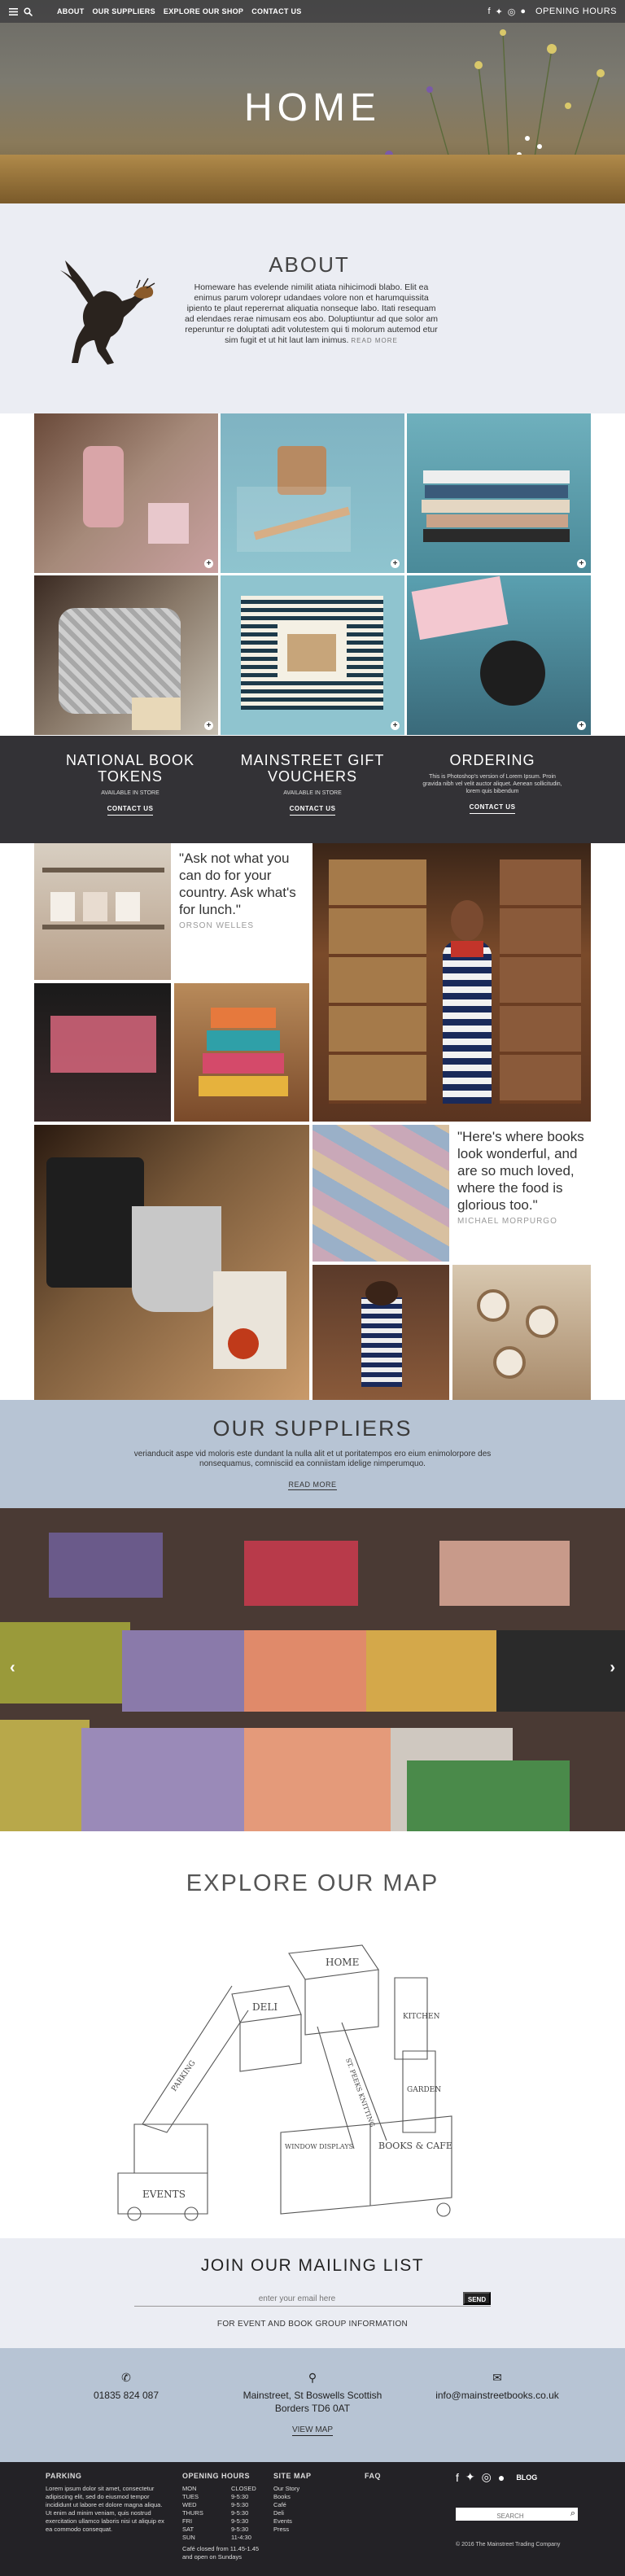 The image size is (625, 2576). What do you see at coordinates (217, 925) in the screenshot?
I see `quote-author: ORSON WELLES` at bounding box center [217, 925].